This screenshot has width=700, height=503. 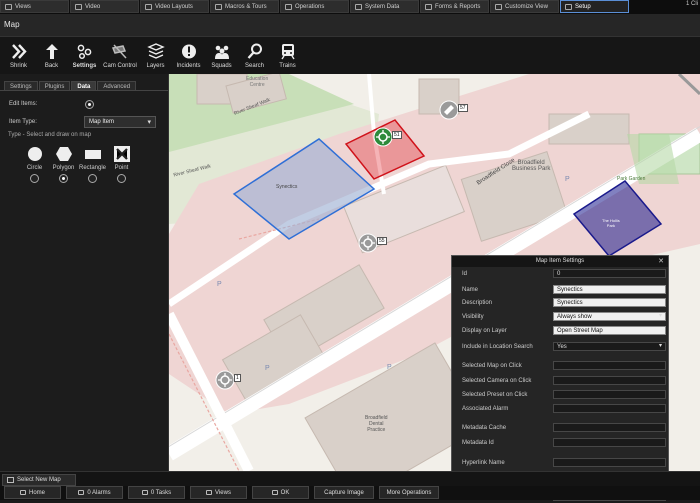 What do you see at coordinates (63, 168) in the screenshot?
I see `shape-polygon-label: Polygon` at bounding box center [63, 168].